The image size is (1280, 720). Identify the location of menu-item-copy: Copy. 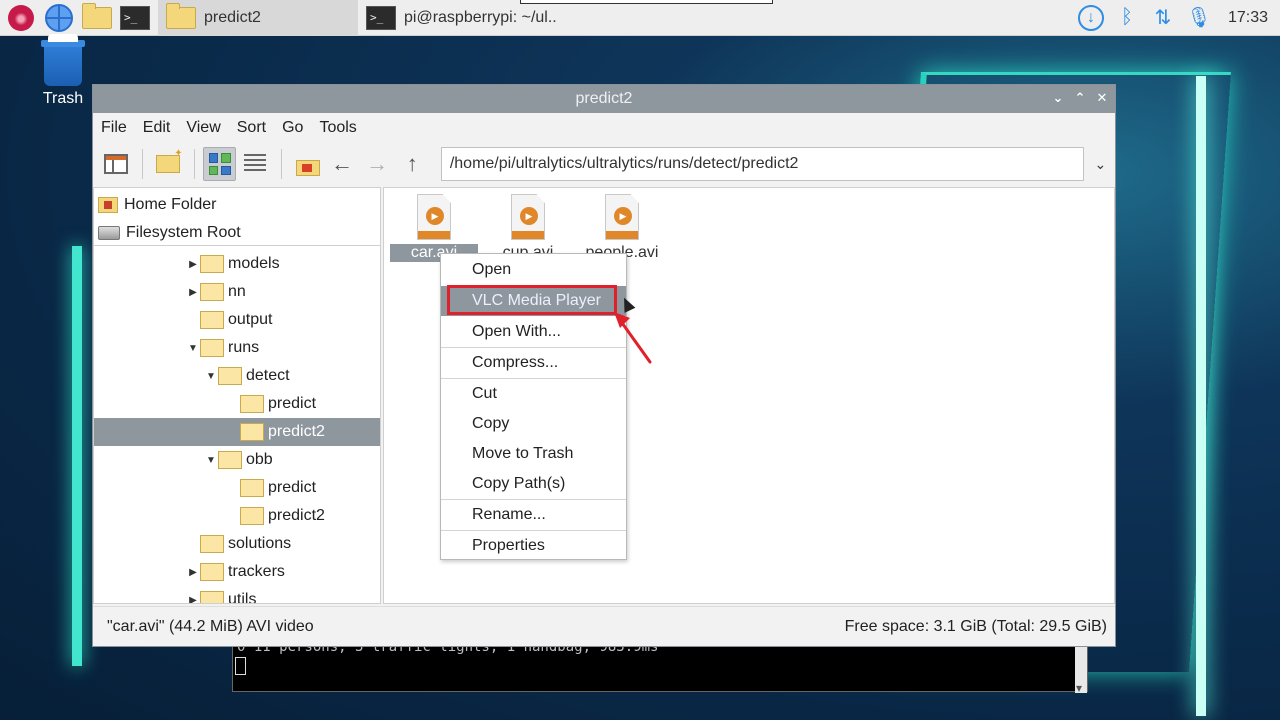
(533, 424).